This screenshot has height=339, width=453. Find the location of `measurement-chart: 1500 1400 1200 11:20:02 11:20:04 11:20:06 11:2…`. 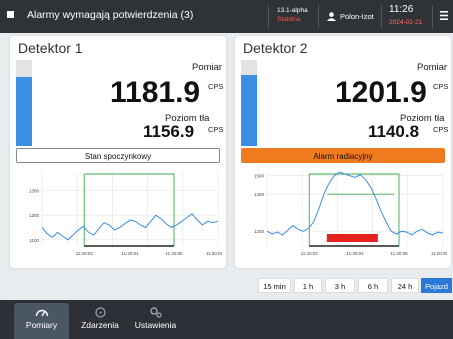

measurement-chart: 1500 1400 1200 11:20:02 11:20:04 11:20:06 11:2… is located at coordinates (343, 215).